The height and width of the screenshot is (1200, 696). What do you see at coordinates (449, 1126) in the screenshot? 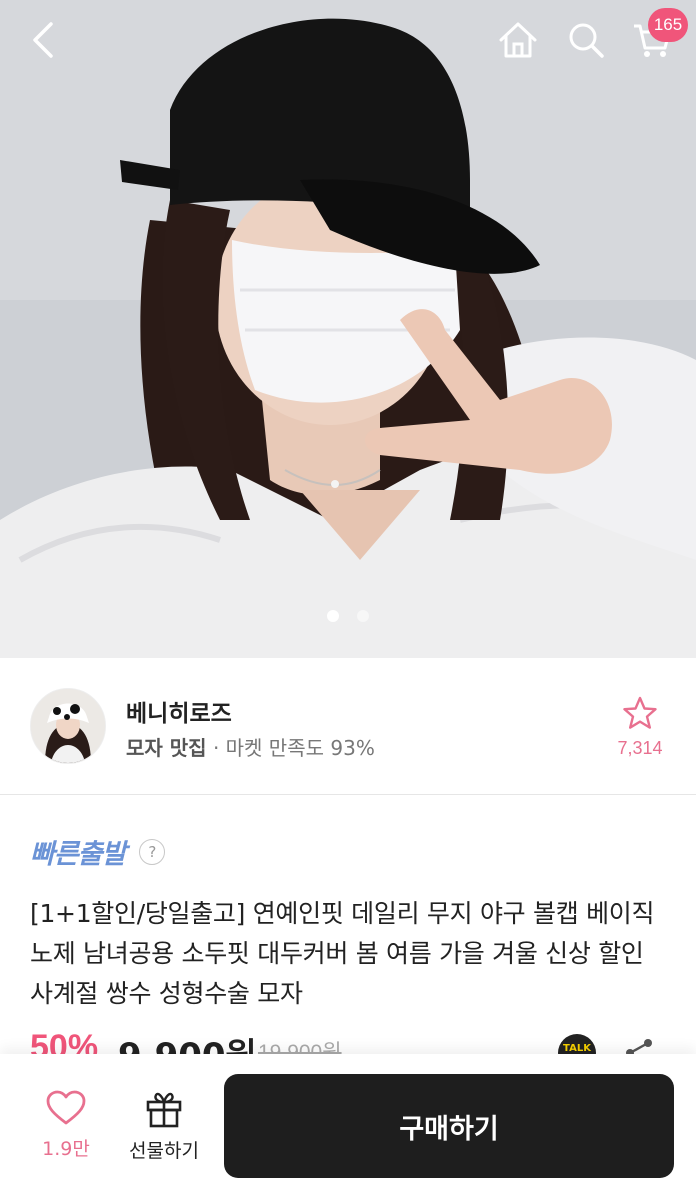
I see `buy-button: 구매하기` at bounding box center [449, 1126].